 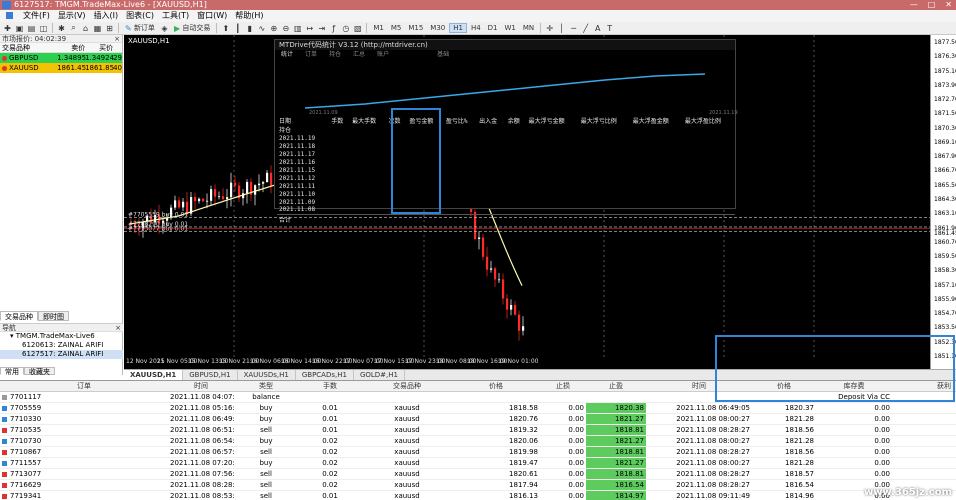 I want to click on bar-chart-icon: ┃, so click(x=237, y=28).